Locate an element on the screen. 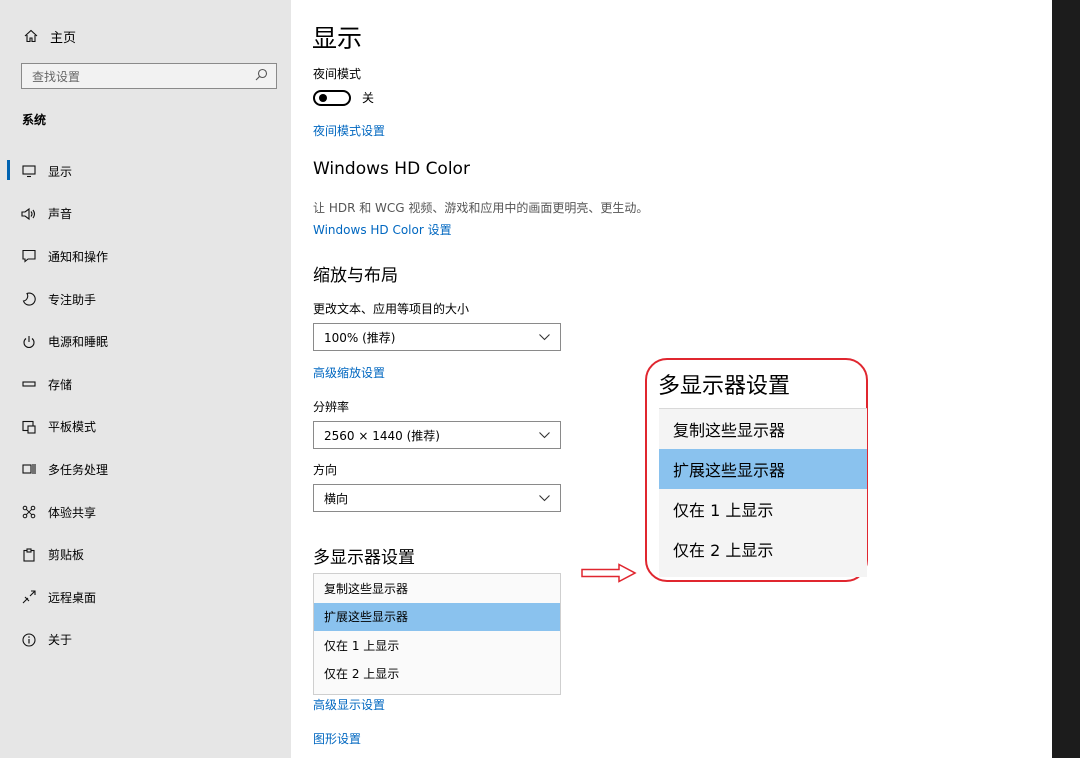 This screenshot has height=758, width=1080. orientation-dropdown: 横向 is located at coordinates (437, 498).